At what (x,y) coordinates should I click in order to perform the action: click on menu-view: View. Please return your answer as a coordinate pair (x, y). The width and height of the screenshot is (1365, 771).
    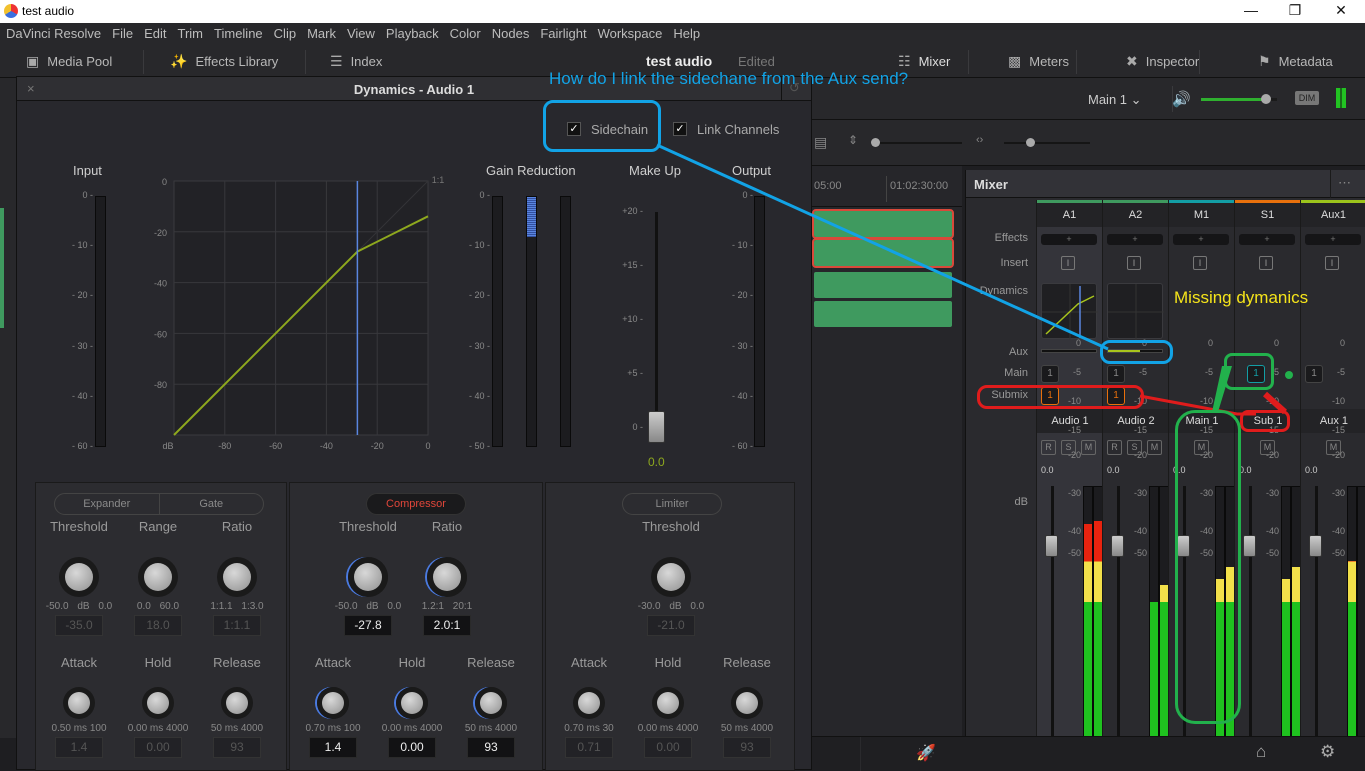
    Looking at the image, I should click on (361, 33).